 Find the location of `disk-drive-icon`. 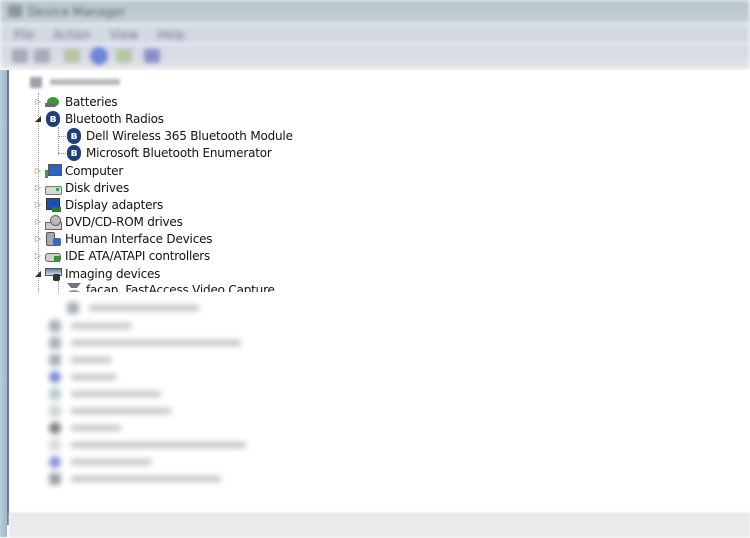

disk-drive-icon is located at coordinates (53, 188).